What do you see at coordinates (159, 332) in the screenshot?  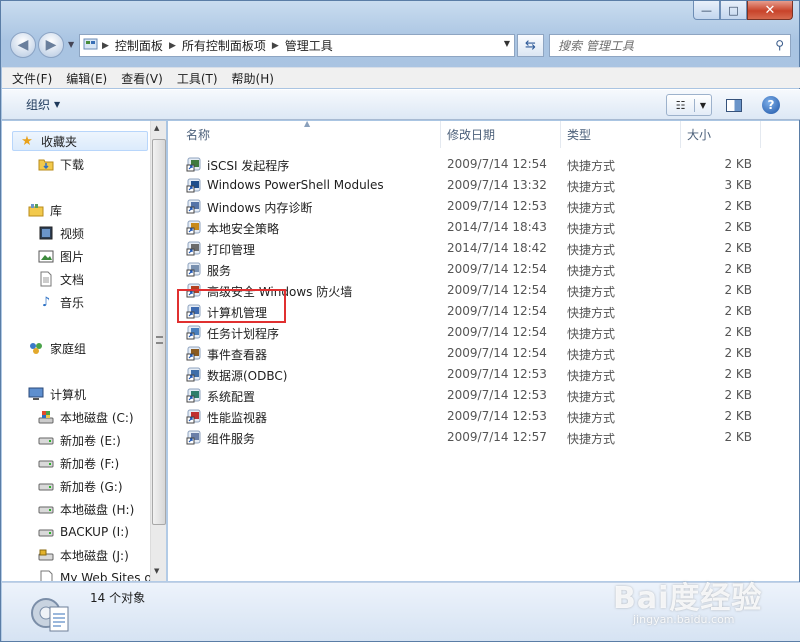 I see `scrollbar-thumb` at bounding box center [159, 332].